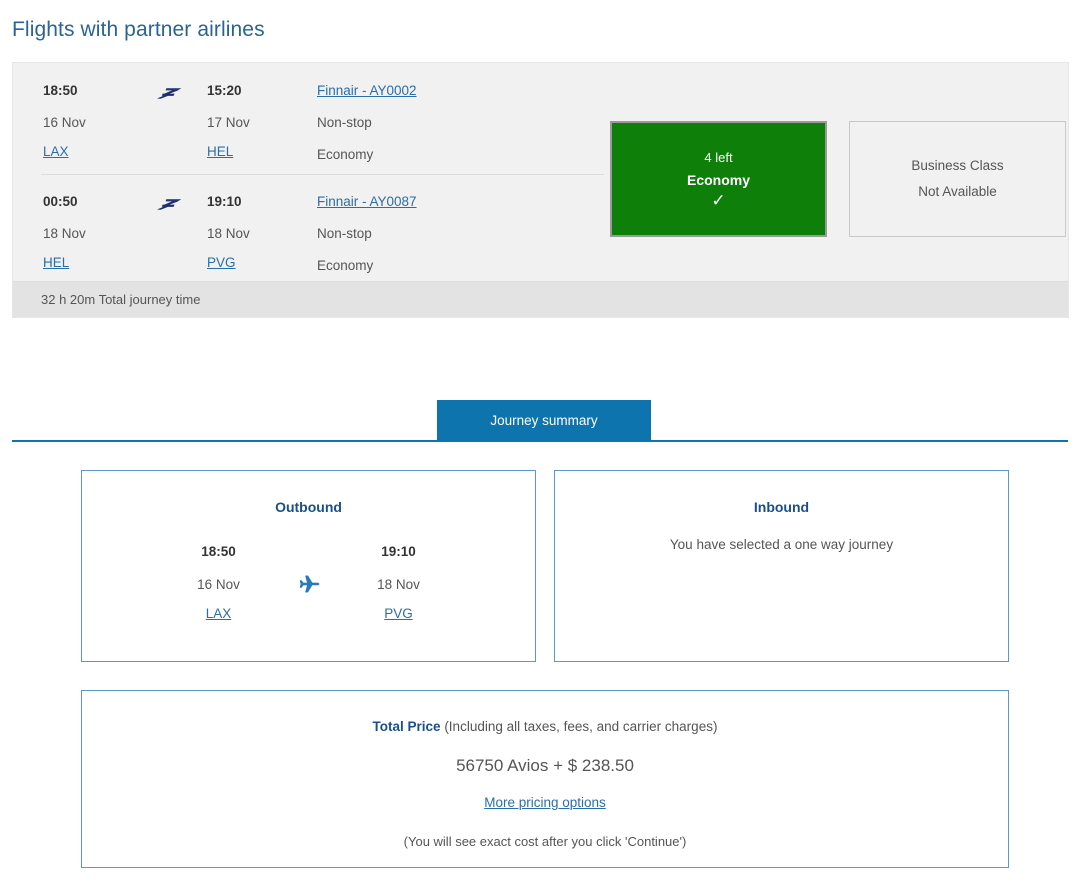 This screenshot has height=890, width=1080. I want to click on tab-journey-summary-label: Journey summary, so click(544, 420).